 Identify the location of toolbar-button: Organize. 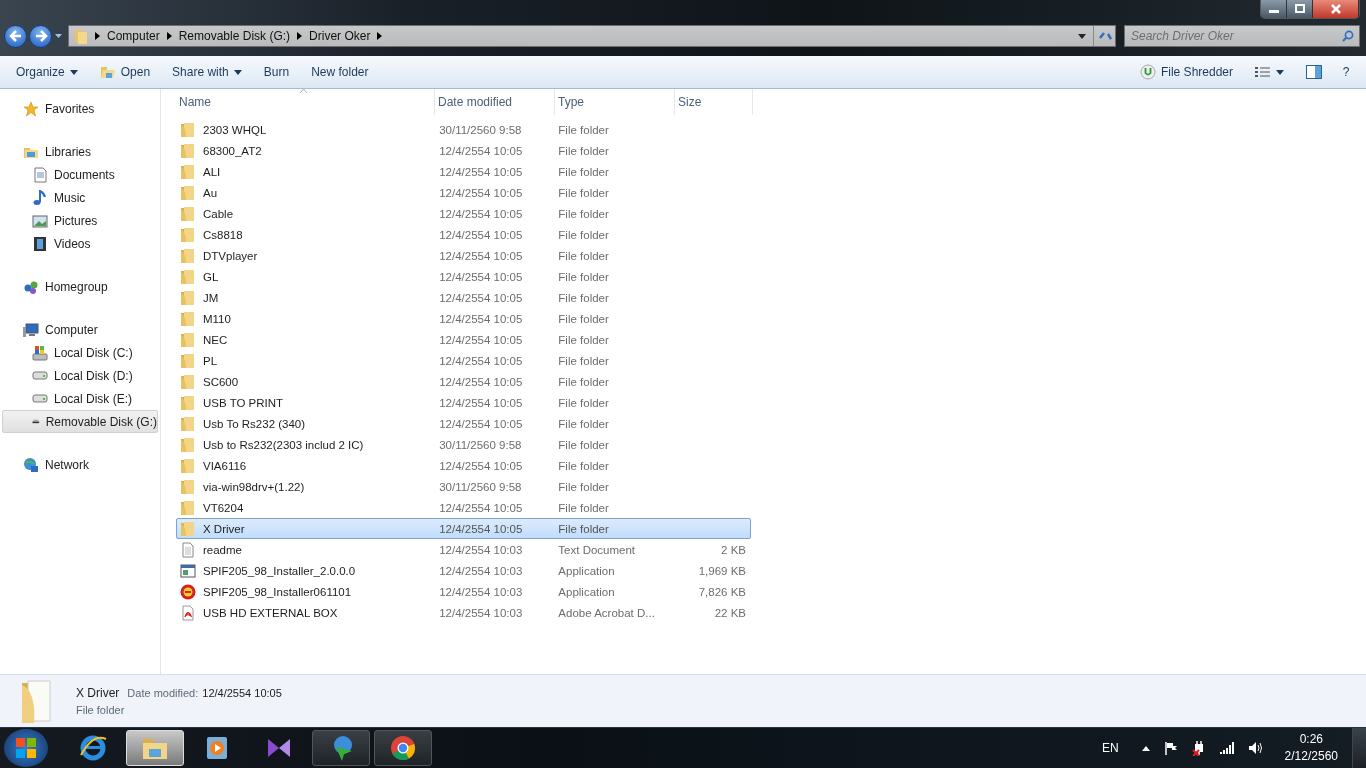
(47, 72).